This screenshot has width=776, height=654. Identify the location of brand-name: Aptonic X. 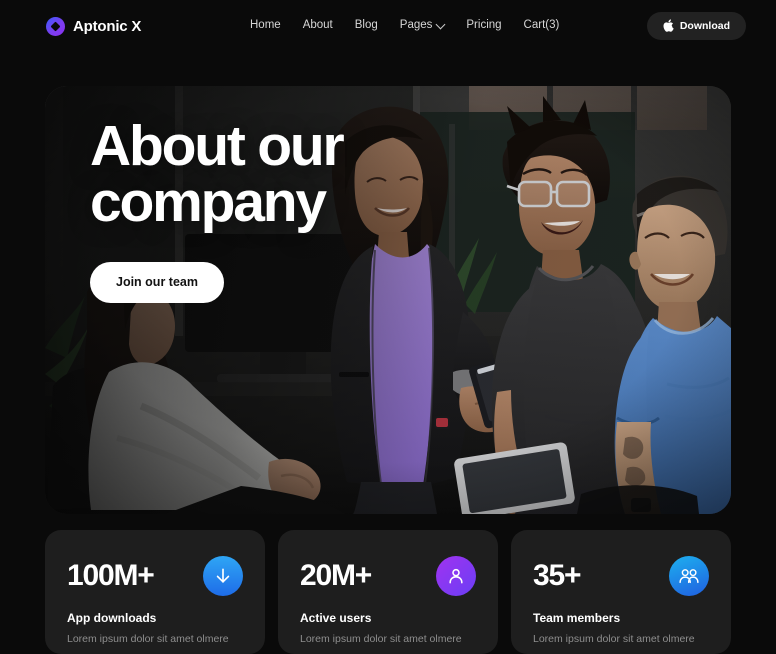
(107, 26).